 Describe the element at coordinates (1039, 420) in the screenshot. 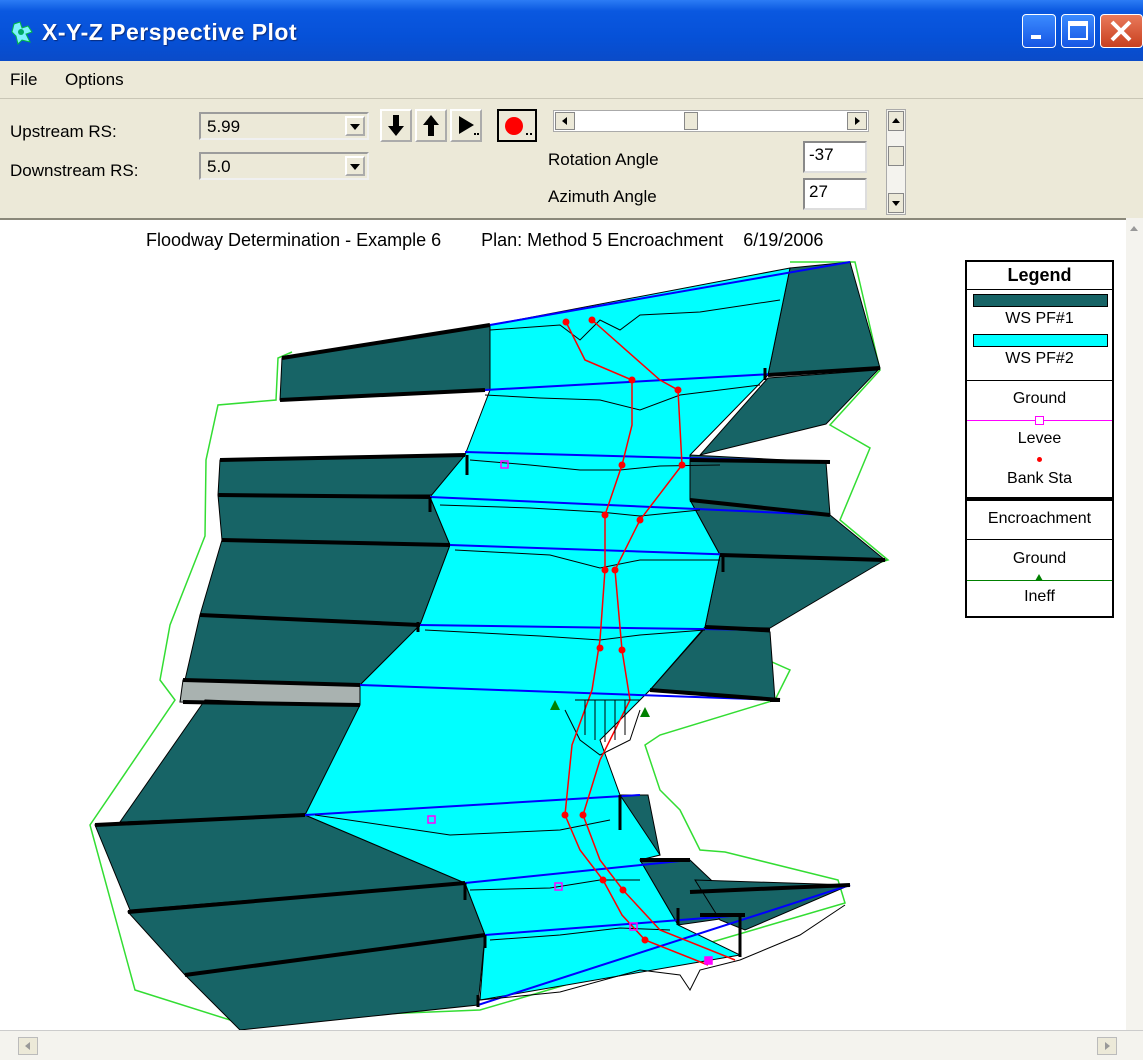

I see `levee-marker-icon` at that location.